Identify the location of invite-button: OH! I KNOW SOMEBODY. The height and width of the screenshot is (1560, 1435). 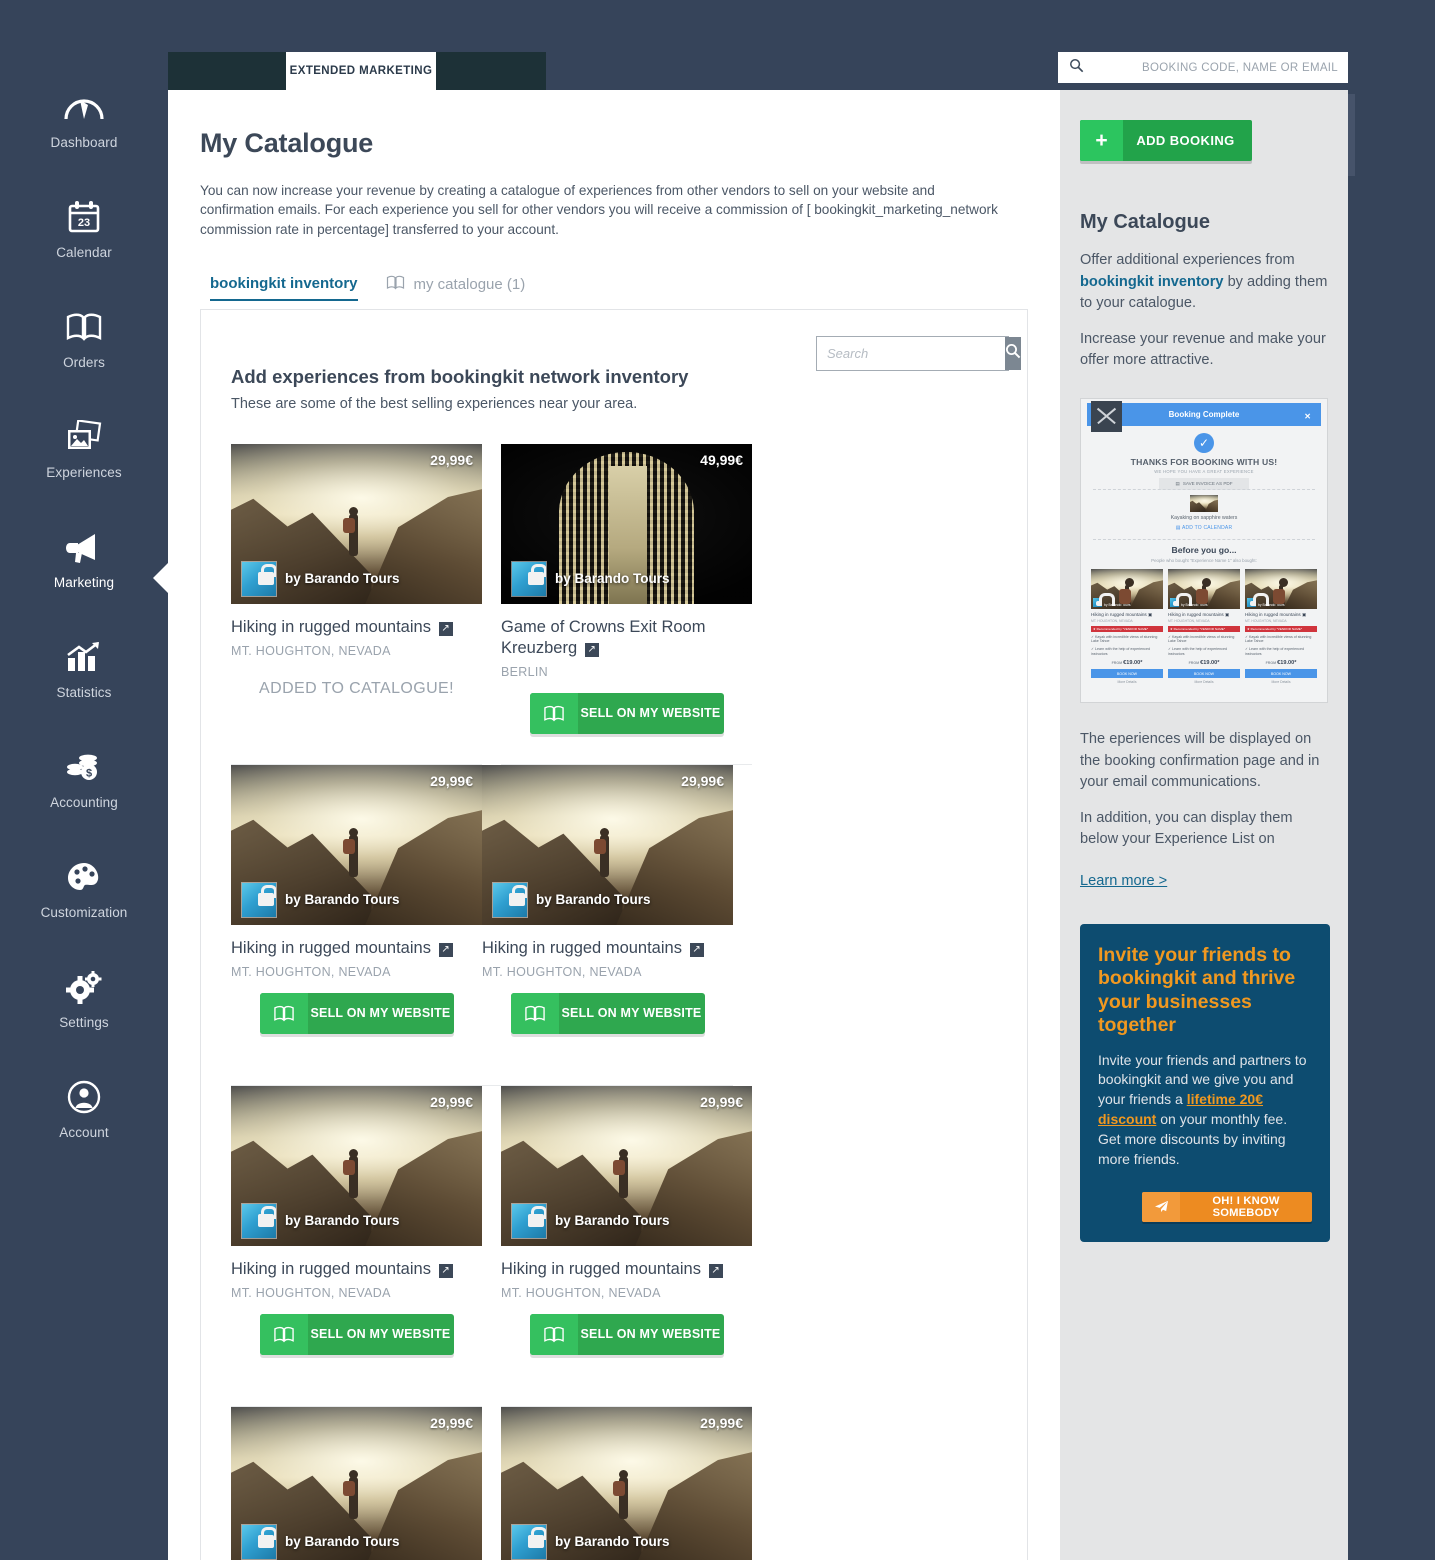
(1227, 1206).